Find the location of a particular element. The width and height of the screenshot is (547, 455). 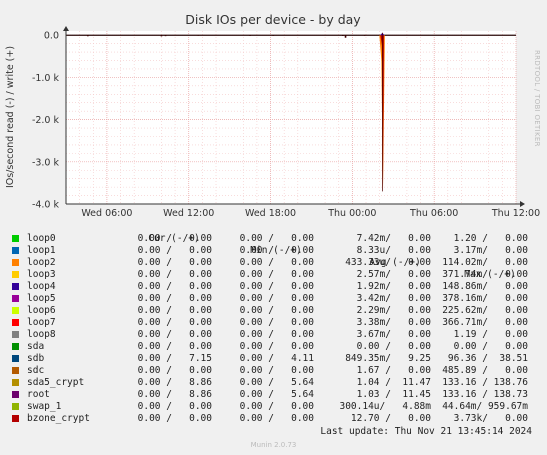

y-tick-label: -1.0 k is located at coordinates (46, 78).